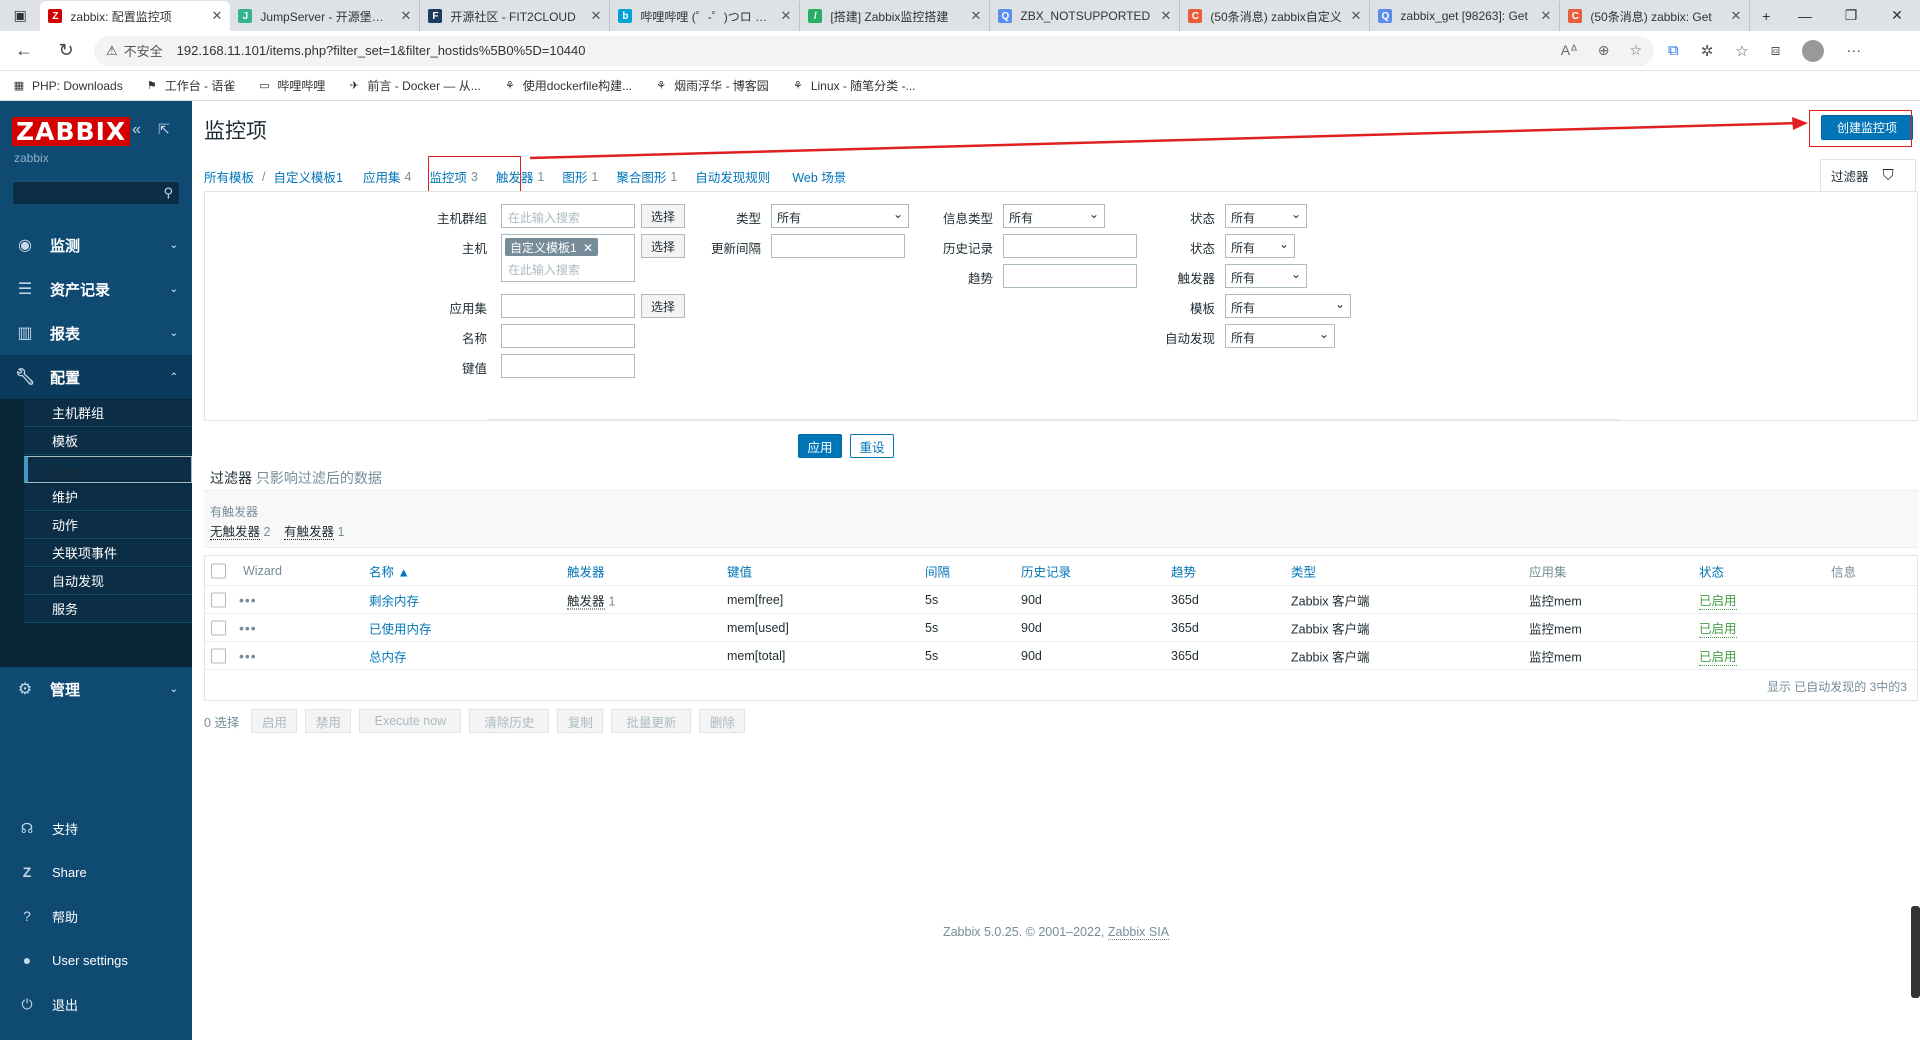 The image size is (1920, 1040). What do you see at coordinates (820, 446) in the screenshot?
I see `apply-button: 应用` at bounding box center [820, 446].